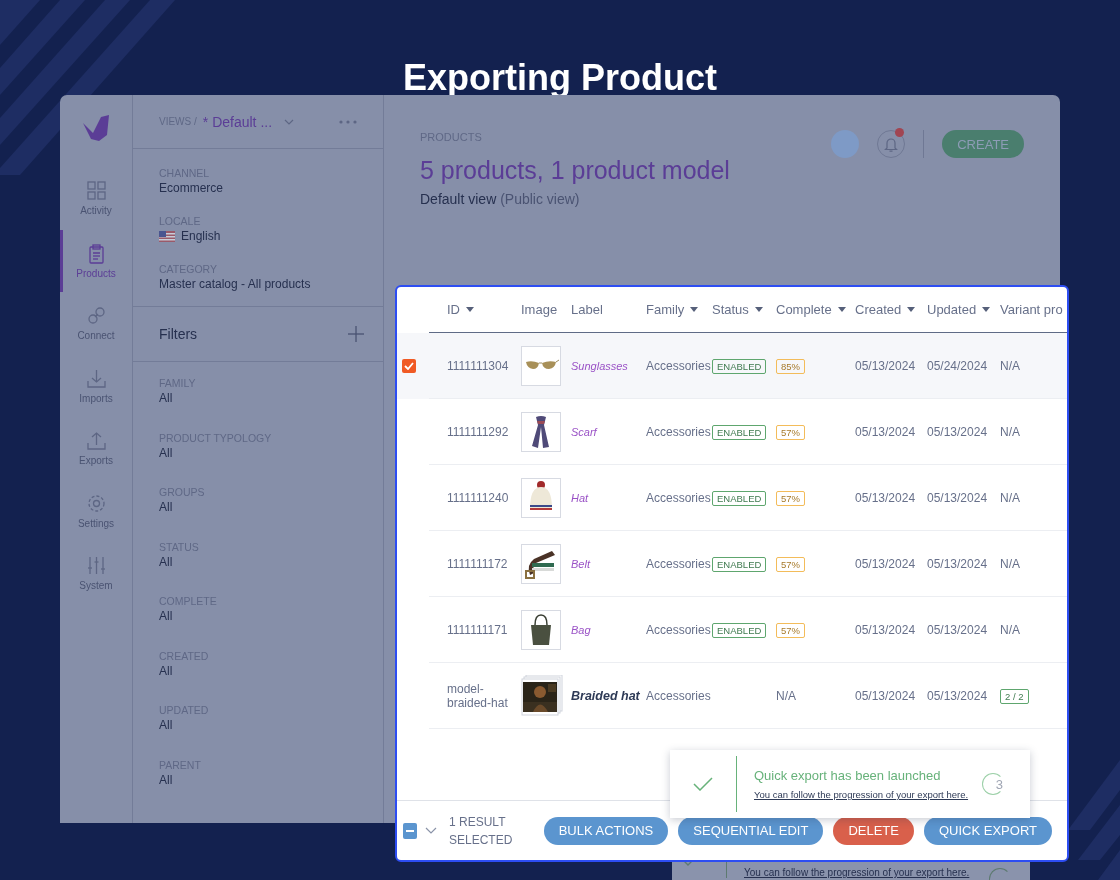 The height and width of the screenshot is (880, 1120). I want to click on selection-menu-button, so click(431, 830).